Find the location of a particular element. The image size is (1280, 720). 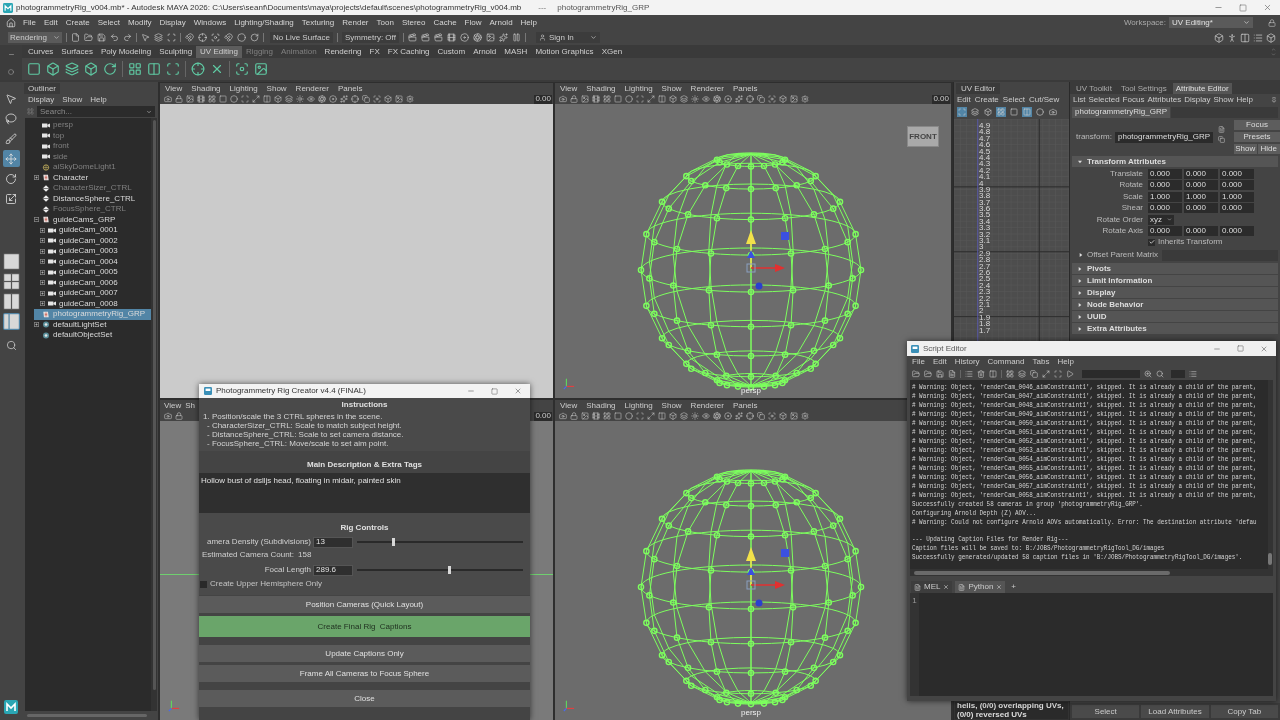

outliner-item: DistanceSphere_CTRL is located at coordinates (92, 198).